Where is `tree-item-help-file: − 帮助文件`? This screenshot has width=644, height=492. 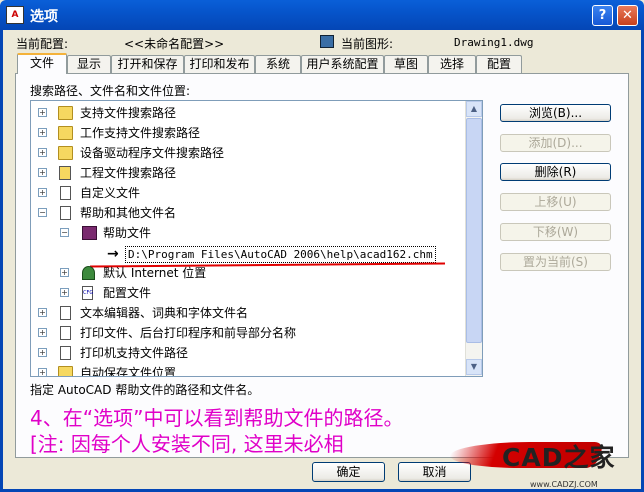 tree-item-help-file: − 帮助文件 is located at coordinates (160, 233).